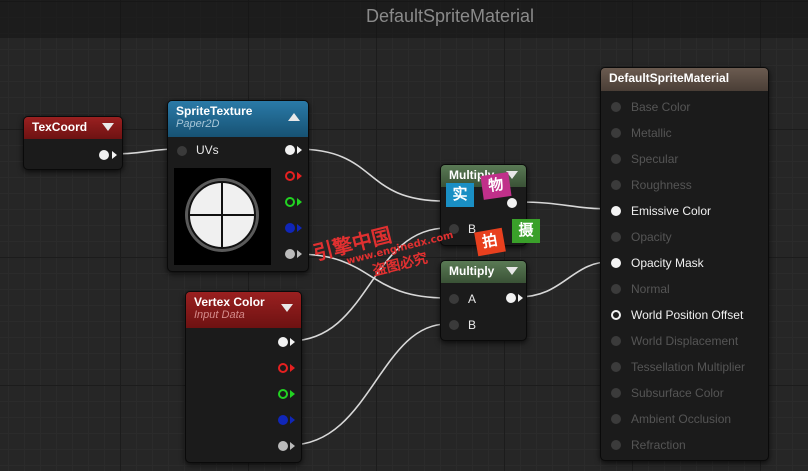 This screenshot has height=471, width=808. What do you see at coordinates (472, 325) in the screenshot?
I see `multiply-2-b-label: B` at bounding box center [472, 325].